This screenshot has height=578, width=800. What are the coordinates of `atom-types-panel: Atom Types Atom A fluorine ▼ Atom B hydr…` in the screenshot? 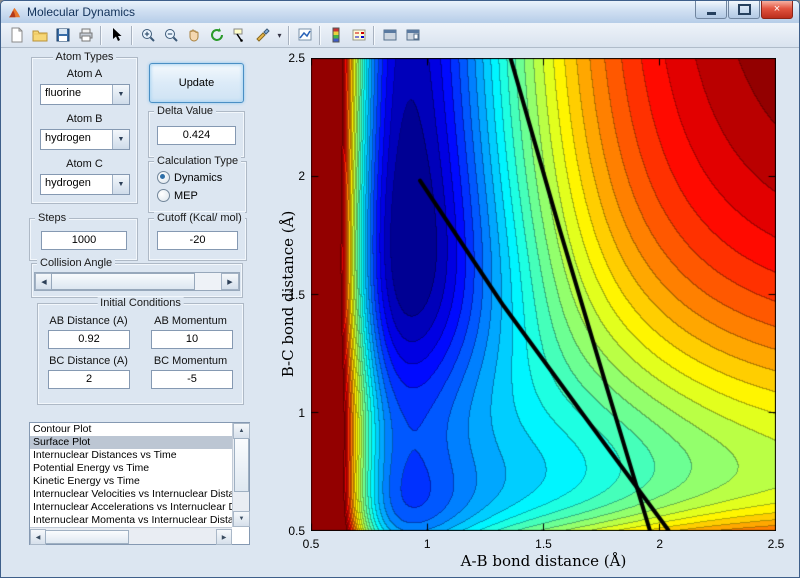 It's located at (84, 127).